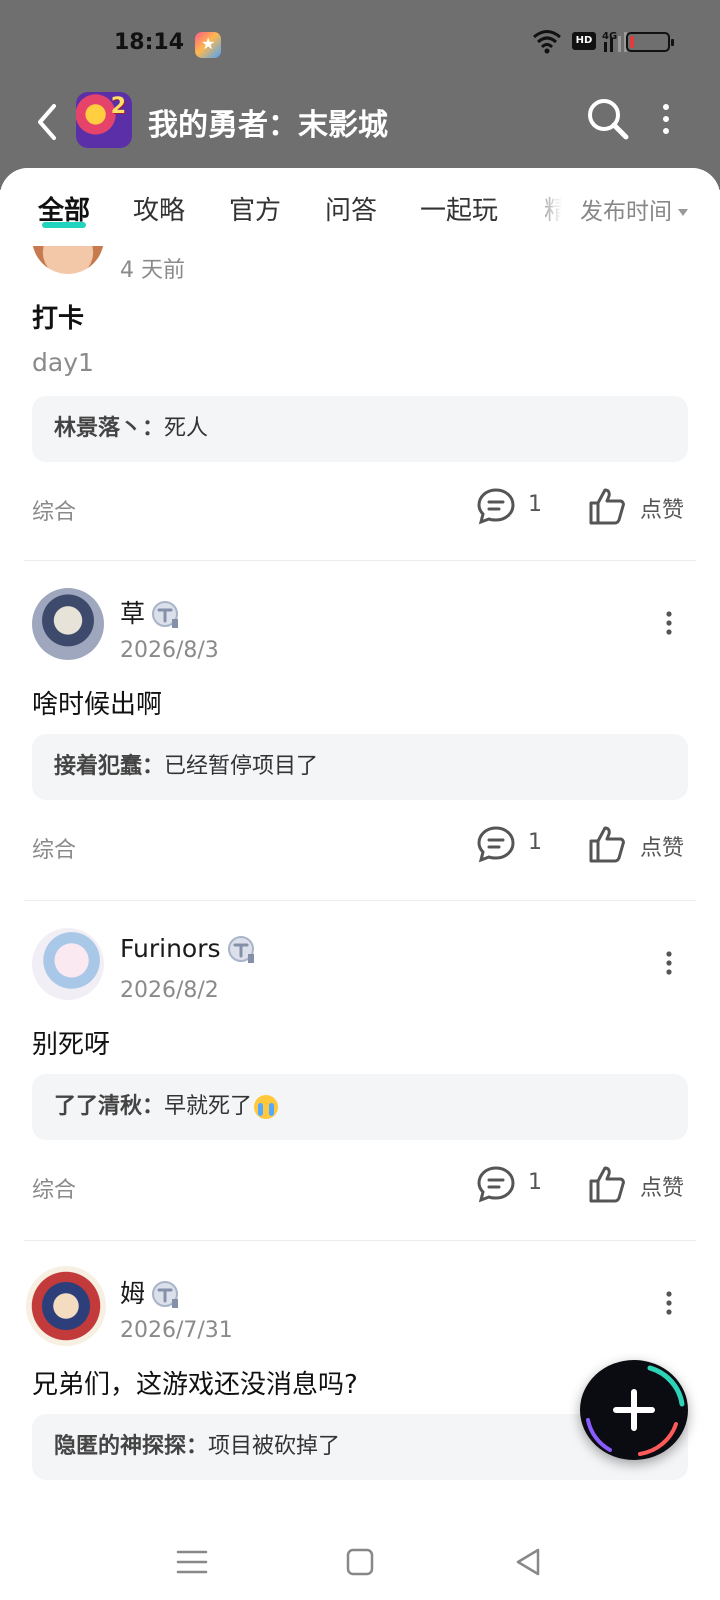  I want to click on post-title: 兄弟们，这游戏还没消息吗?, so click(195, 1385).